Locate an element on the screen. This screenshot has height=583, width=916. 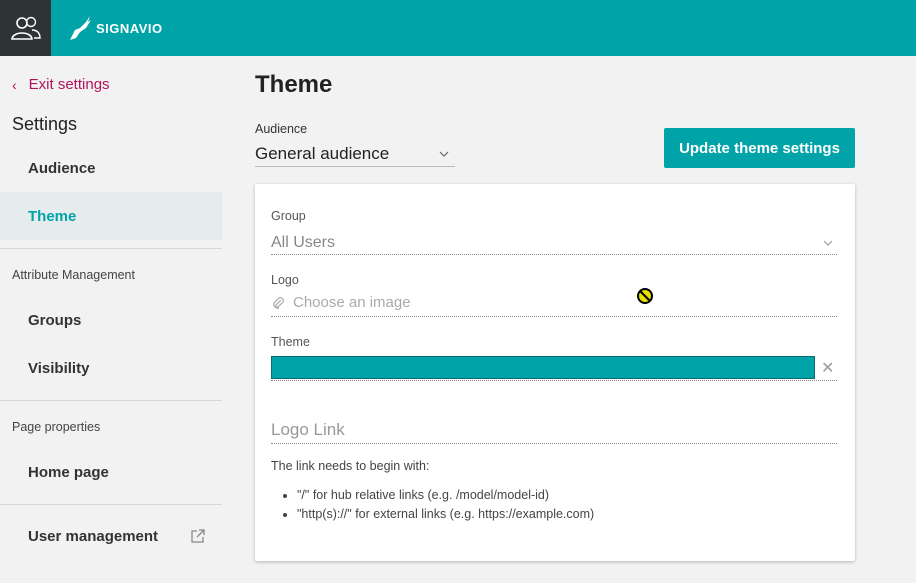
sidebar-item-user-management: User management is located at coordinates (111, 536).